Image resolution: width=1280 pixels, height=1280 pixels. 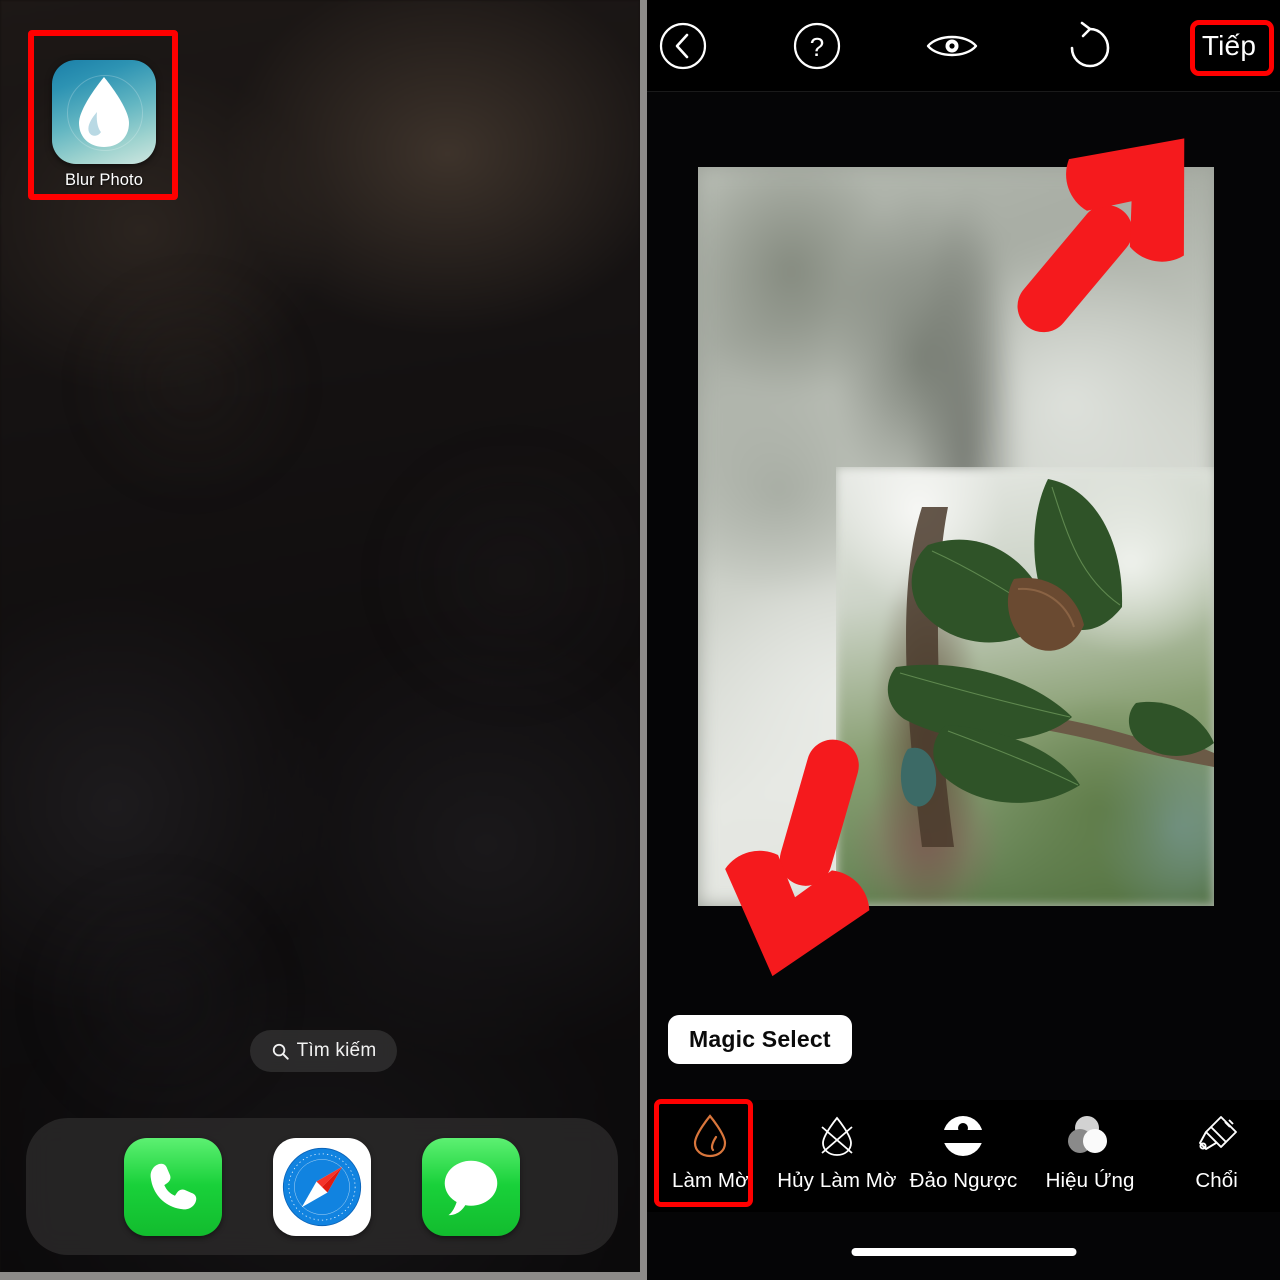 What do you see at coordinates (963, 91) in the screenshot?
I see `topbar-divider` at bounding box center [963, 91].